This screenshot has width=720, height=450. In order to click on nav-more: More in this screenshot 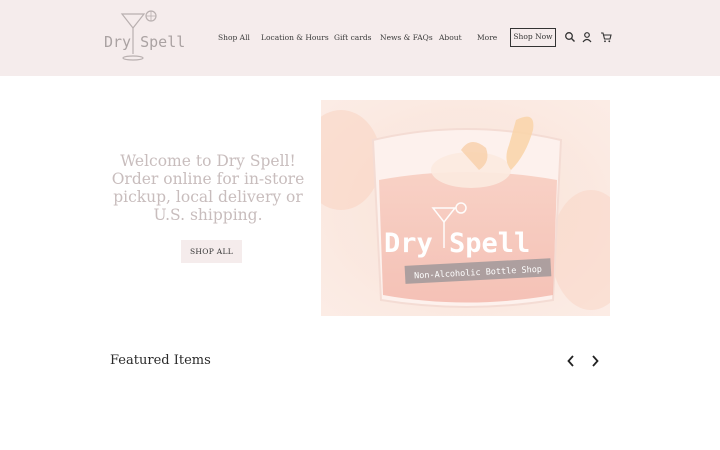, I will do `click(487, 37)`.